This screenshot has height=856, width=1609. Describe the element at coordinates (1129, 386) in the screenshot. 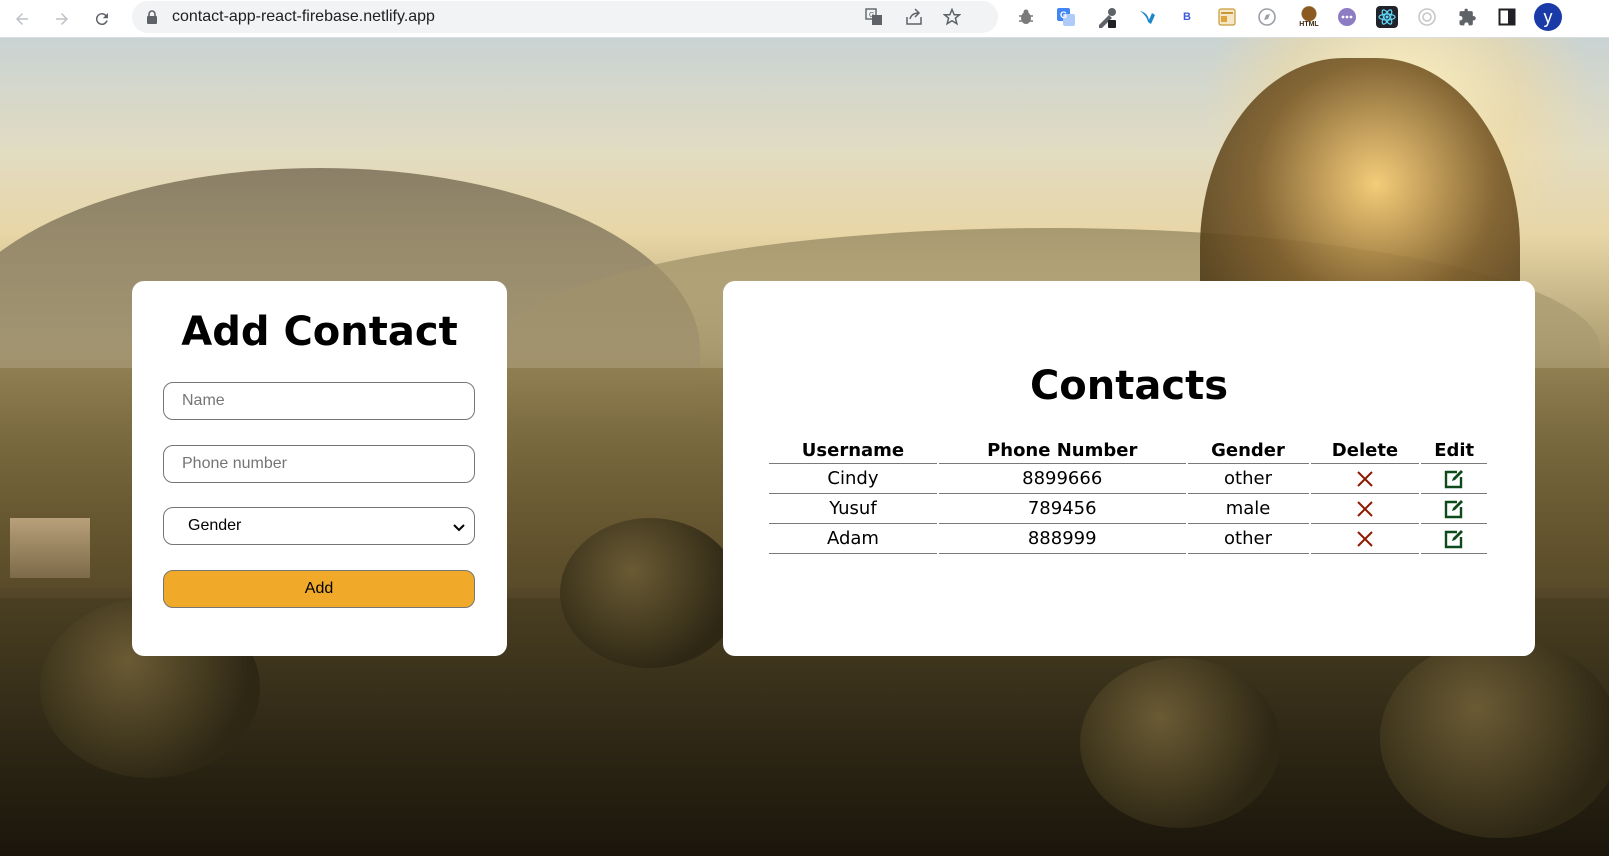

I see `contacts-title: Contacts` at that location.